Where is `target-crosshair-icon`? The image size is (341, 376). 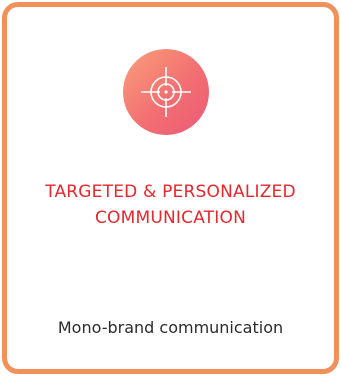
target-crosshair-icon is located at coordinates (166, 92).